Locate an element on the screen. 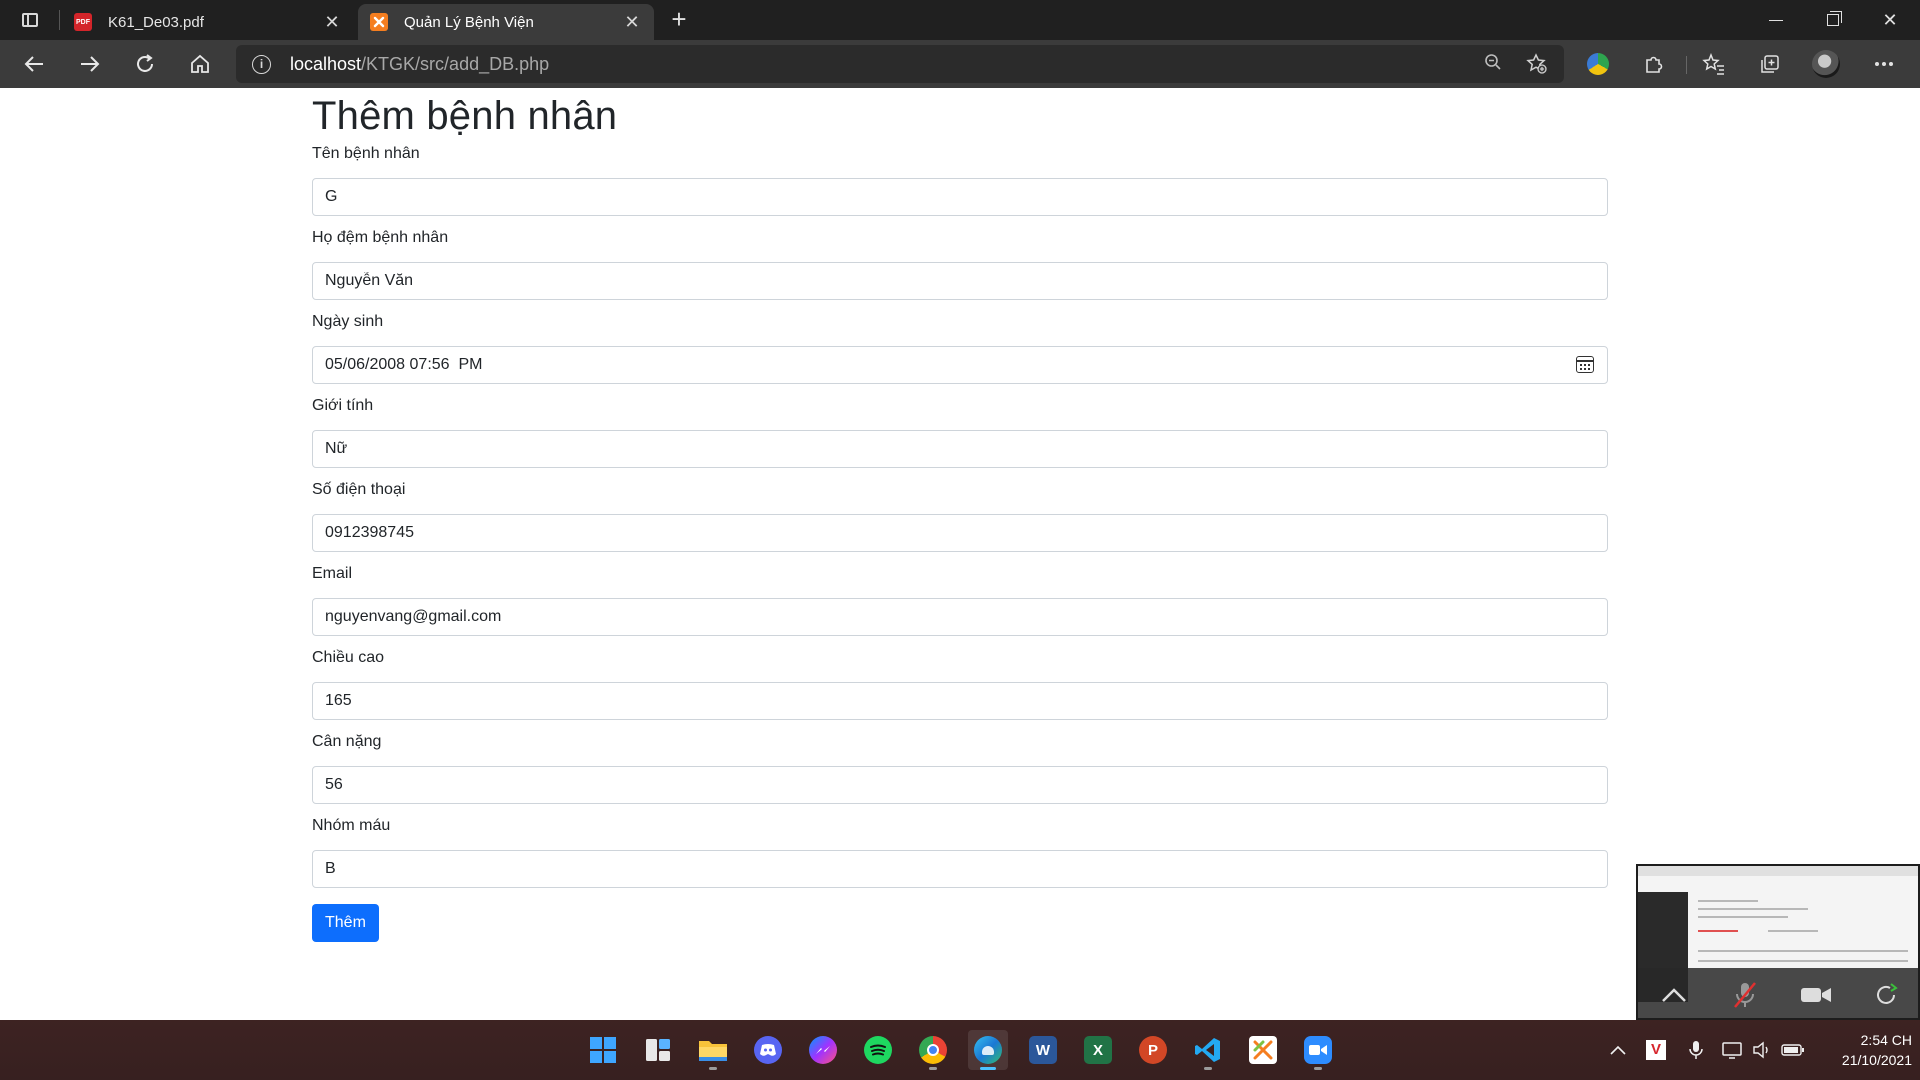 This screenshot has height=1080, width=1920. tab-title: Quản Lý Bệnh Viện is located at coordinates (469, 22).